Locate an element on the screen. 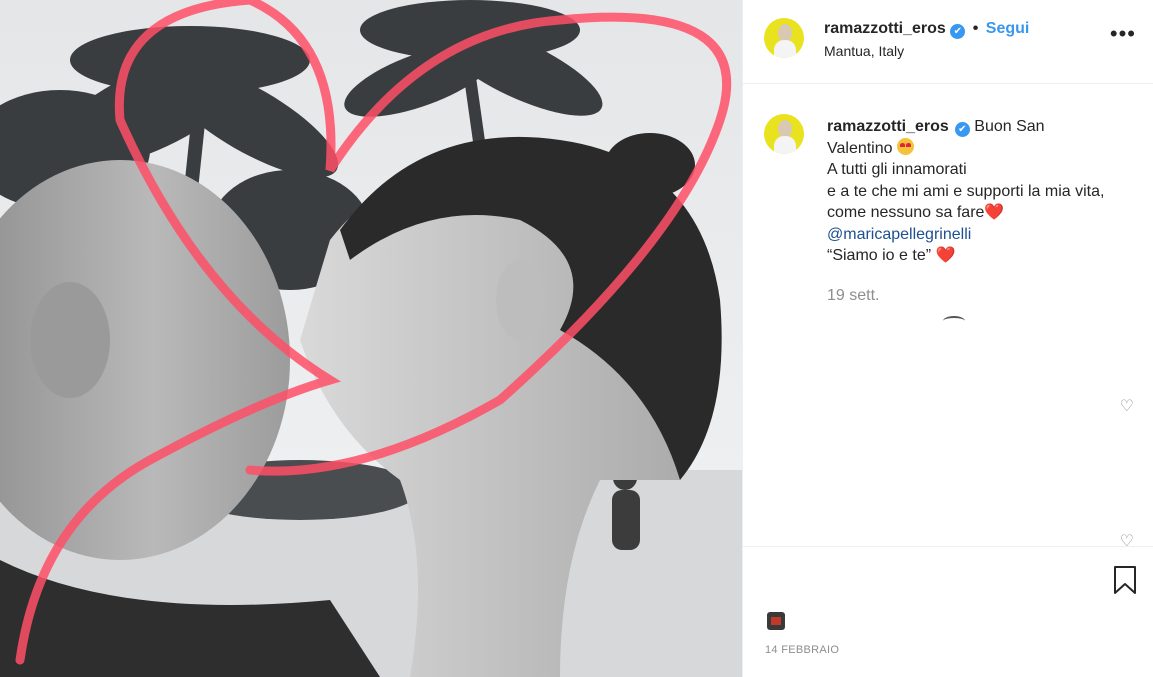 The image size is (1153, 677). header-line: ramazzotti_eros ✔ • Segui is located at coordinates (926, 29).